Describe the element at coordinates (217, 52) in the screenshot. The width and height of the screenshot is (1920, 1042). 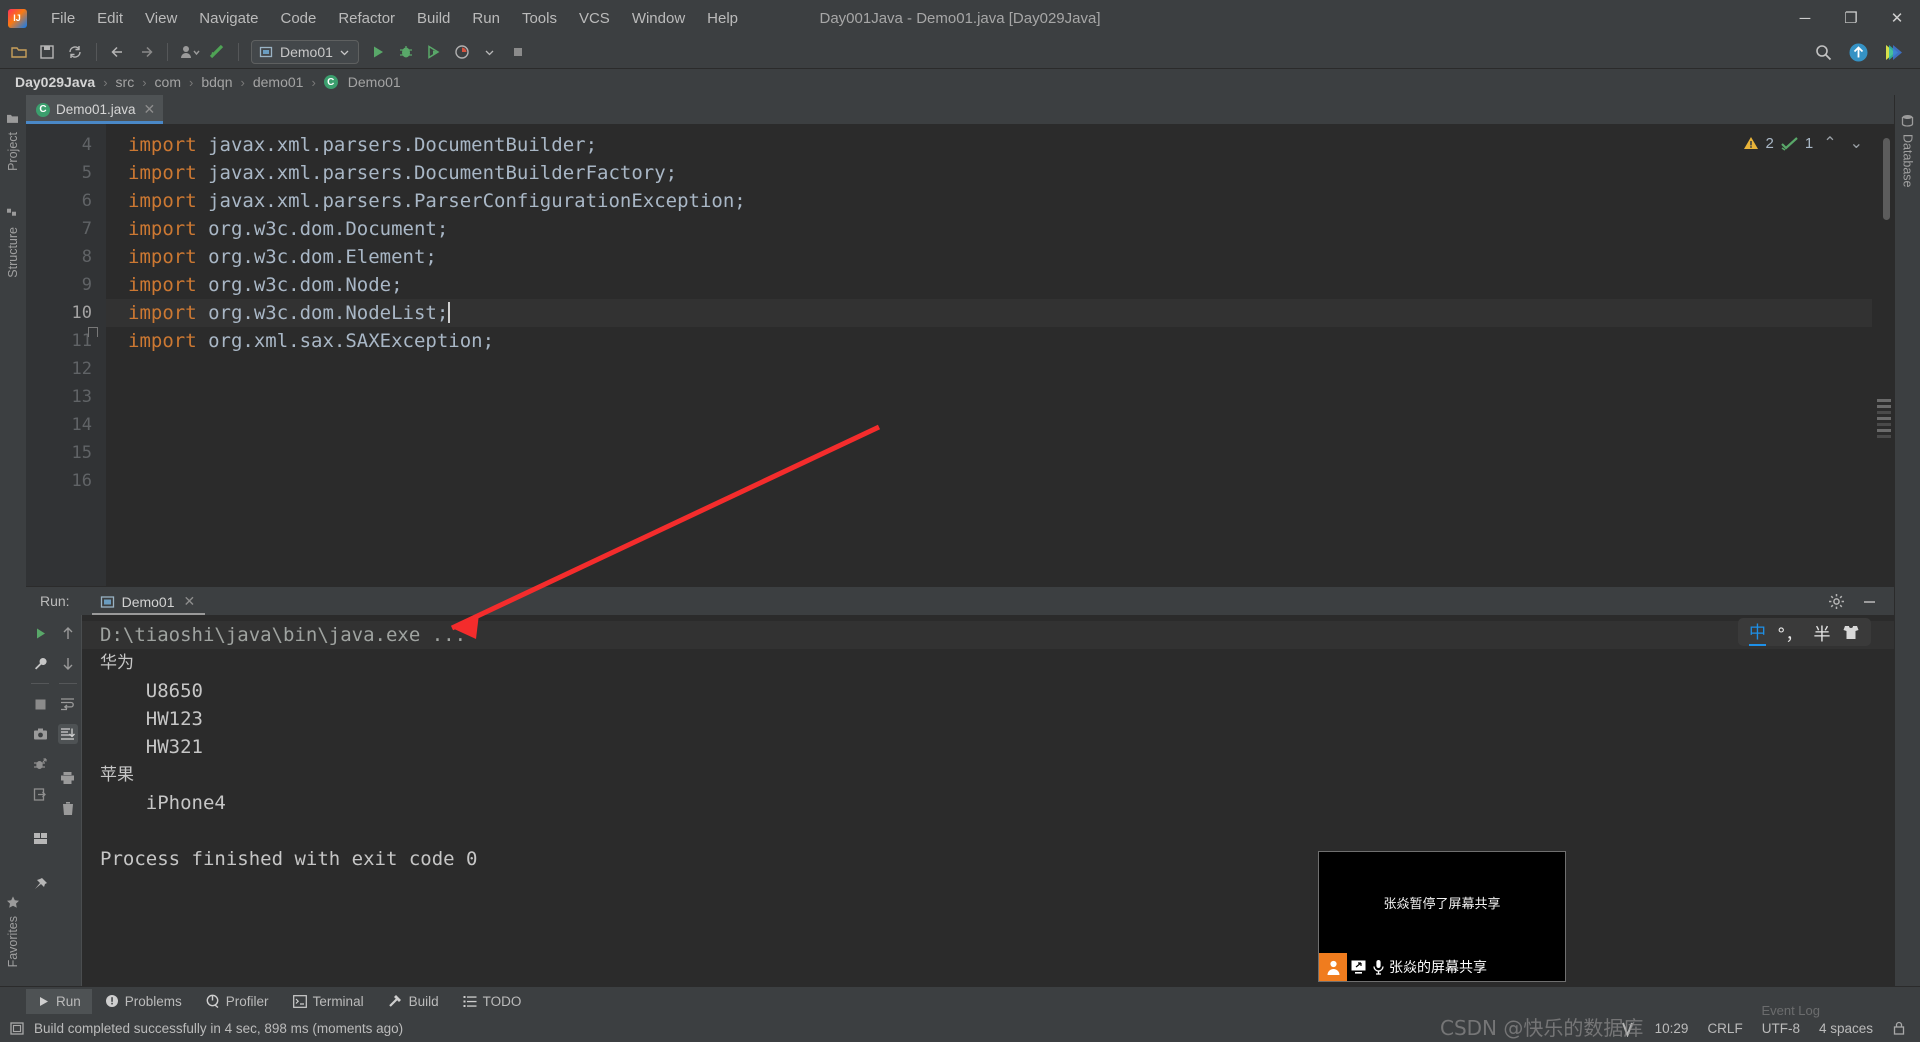
I see `commit-icon` at that location.